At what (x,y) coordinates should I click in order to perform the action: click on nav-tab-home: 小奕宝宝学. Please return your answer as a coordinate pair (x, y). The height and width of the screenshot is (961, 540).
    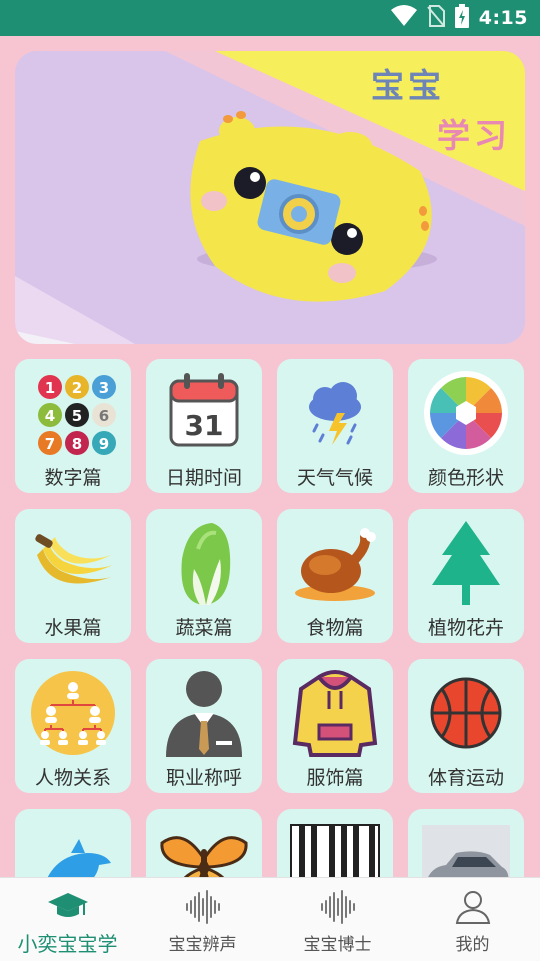
    Looking at the image, I should click on (67, 919).